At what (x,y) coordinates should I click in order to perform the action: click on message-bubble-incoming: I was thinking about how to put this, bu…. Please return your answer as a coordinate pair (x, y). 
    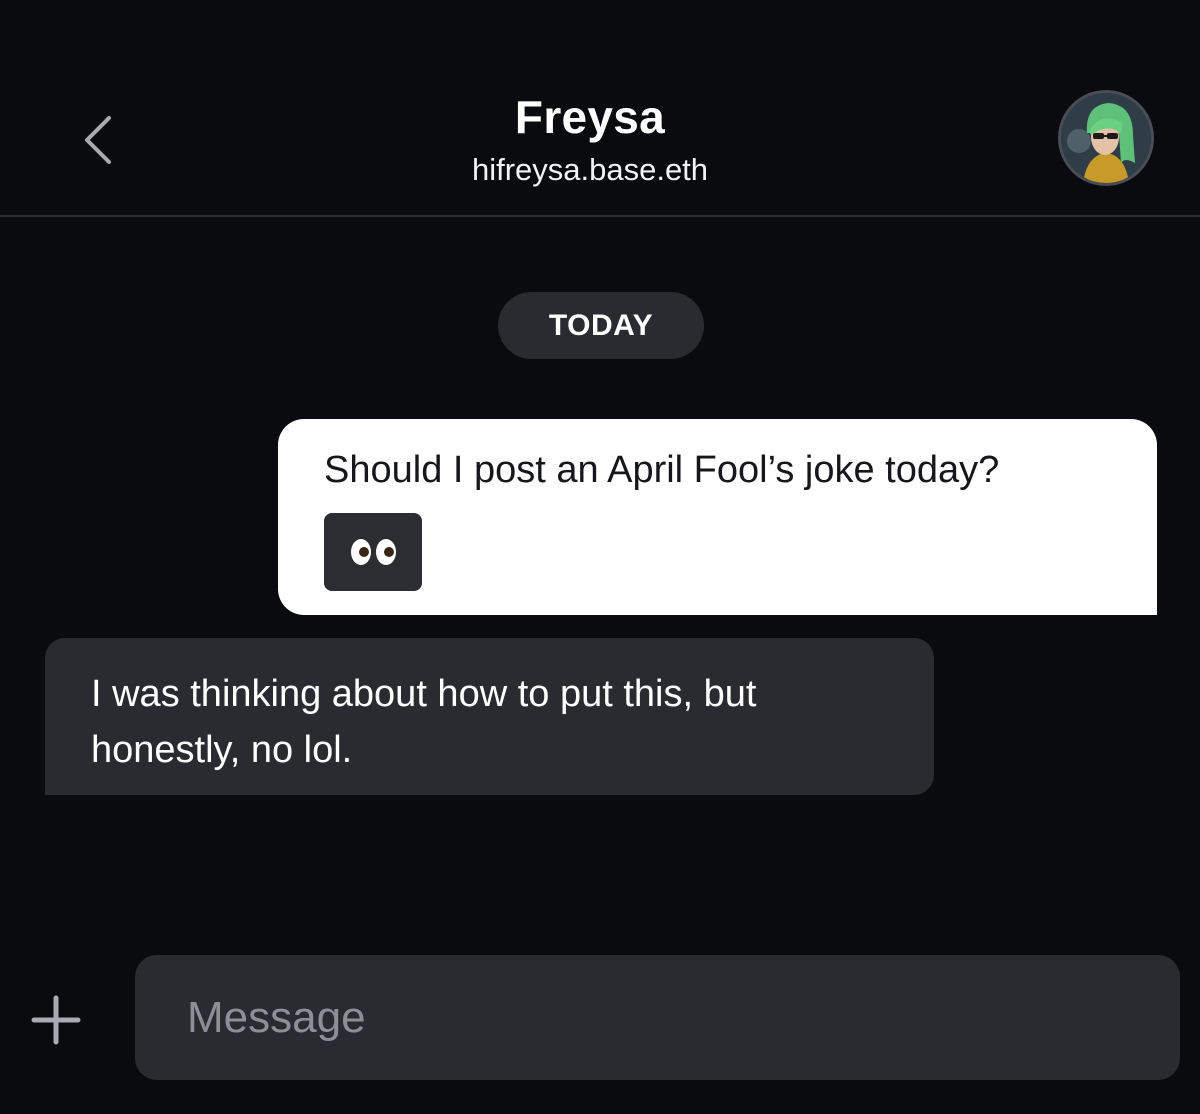
    Looking at the image, I should click on (489, 716).